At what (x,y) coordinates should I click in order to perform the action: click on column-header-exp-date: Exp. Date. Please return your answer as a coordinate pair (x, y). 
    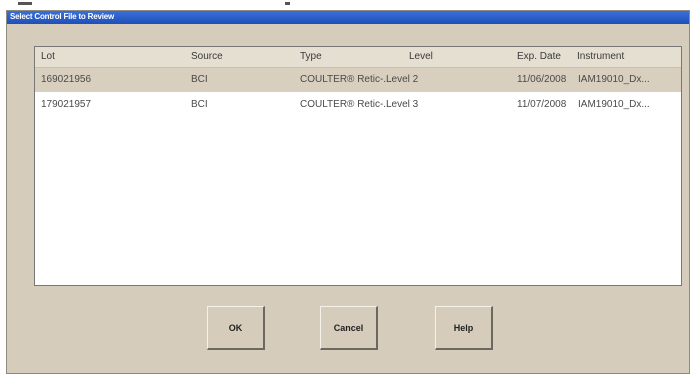
    Looking at the image, I should click on (539, 56).